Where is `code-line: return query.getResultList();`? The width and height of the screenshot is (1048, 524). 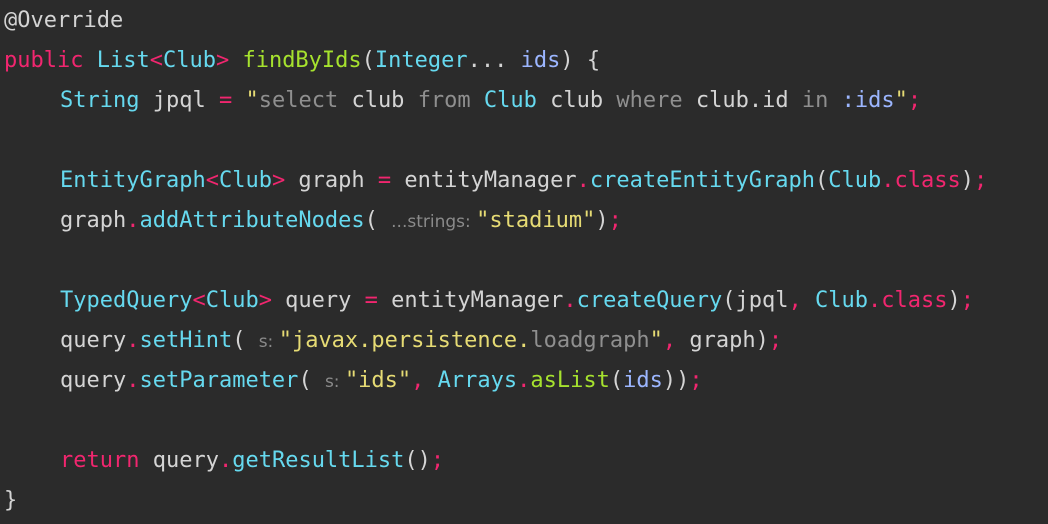 code-line: return query.getResultList(); is located at coordinates (224, 461).